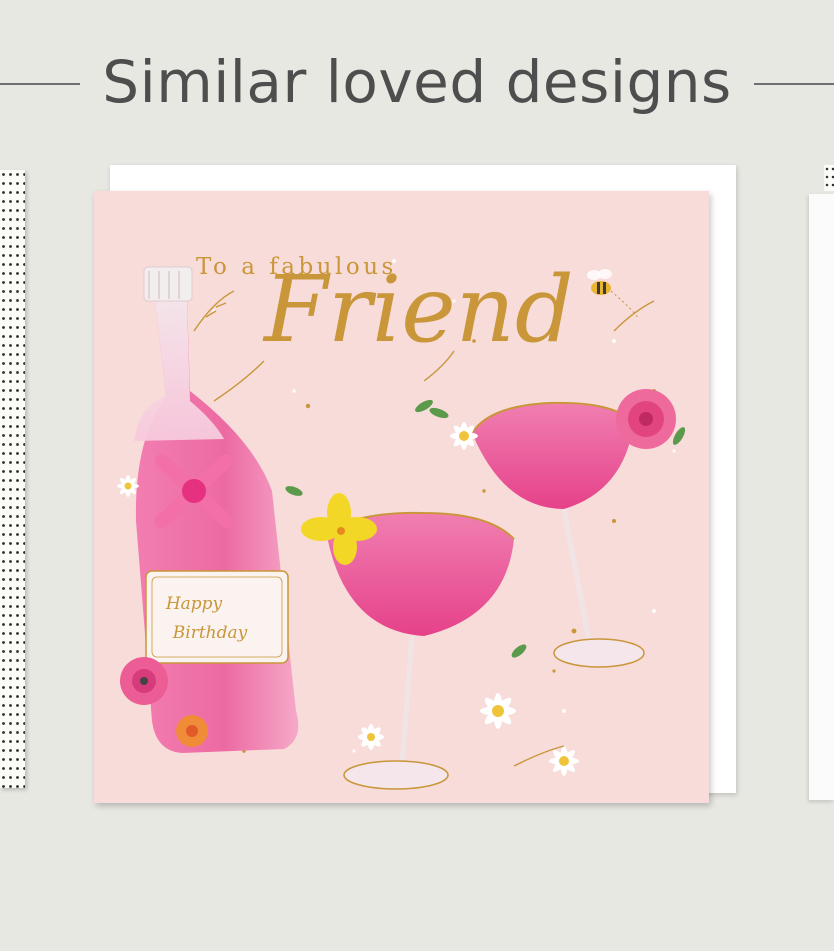  I want to click on card-line-2: Friend, so click(418, 309).